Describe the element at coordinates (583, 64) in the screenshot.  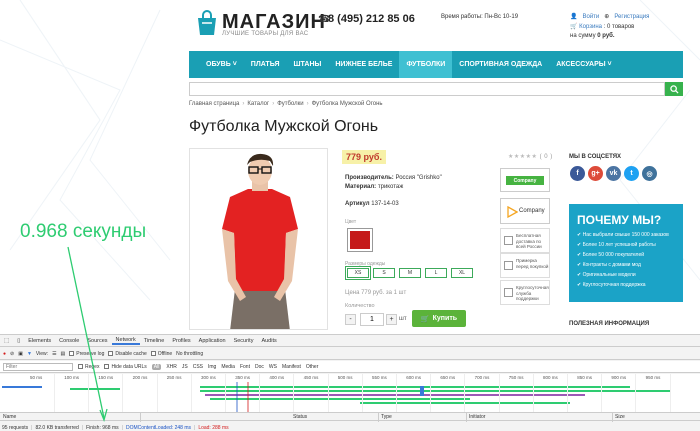
I see `nav-item-accessories: АКСЕССУАРЫ ˅` at that location.